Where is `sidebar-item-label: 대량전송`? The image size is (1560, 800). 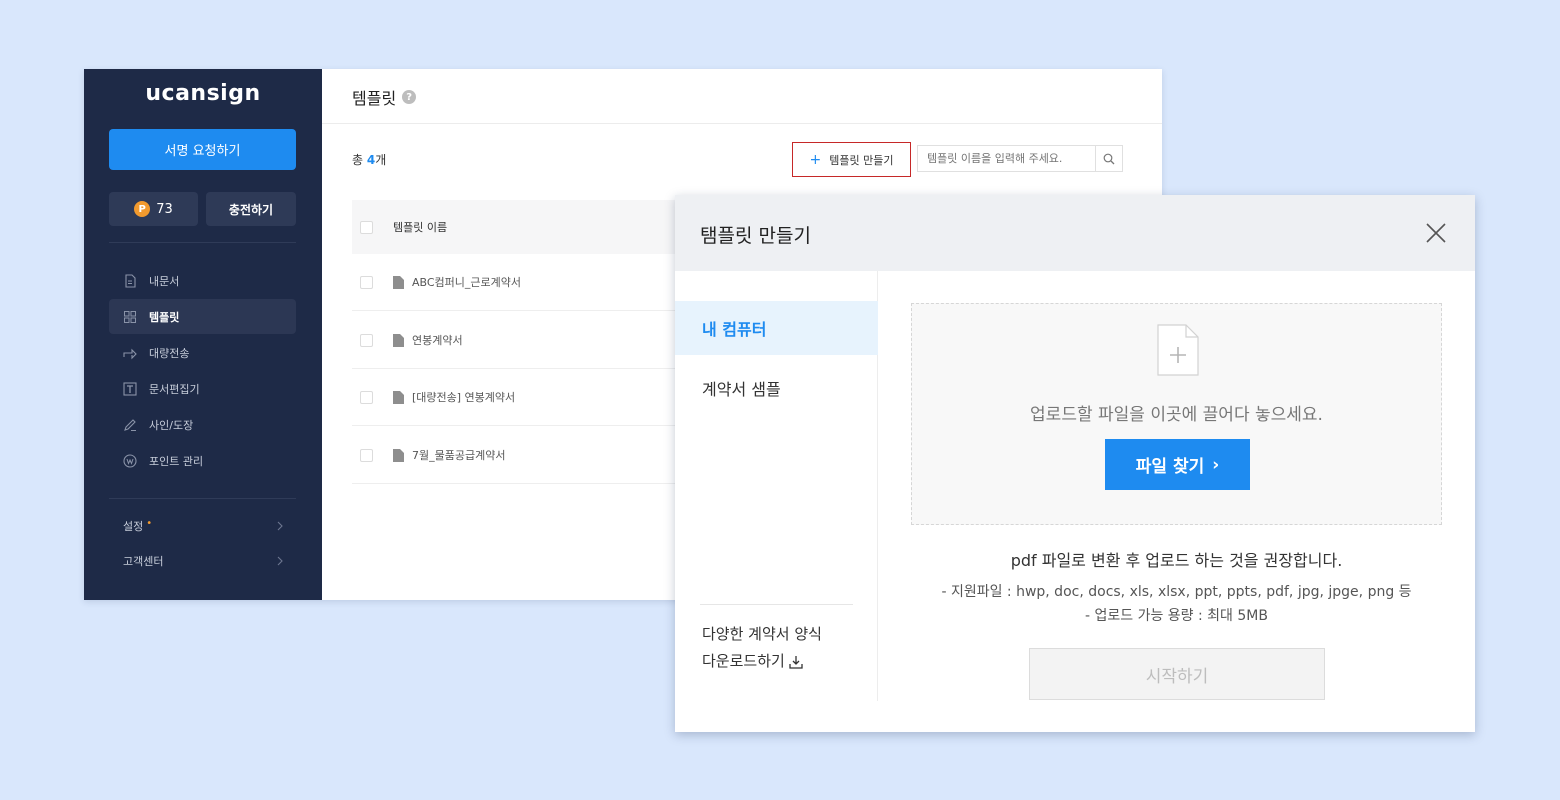
sidebar-item-label: 대량전송 is located at coordinates (169, 353).